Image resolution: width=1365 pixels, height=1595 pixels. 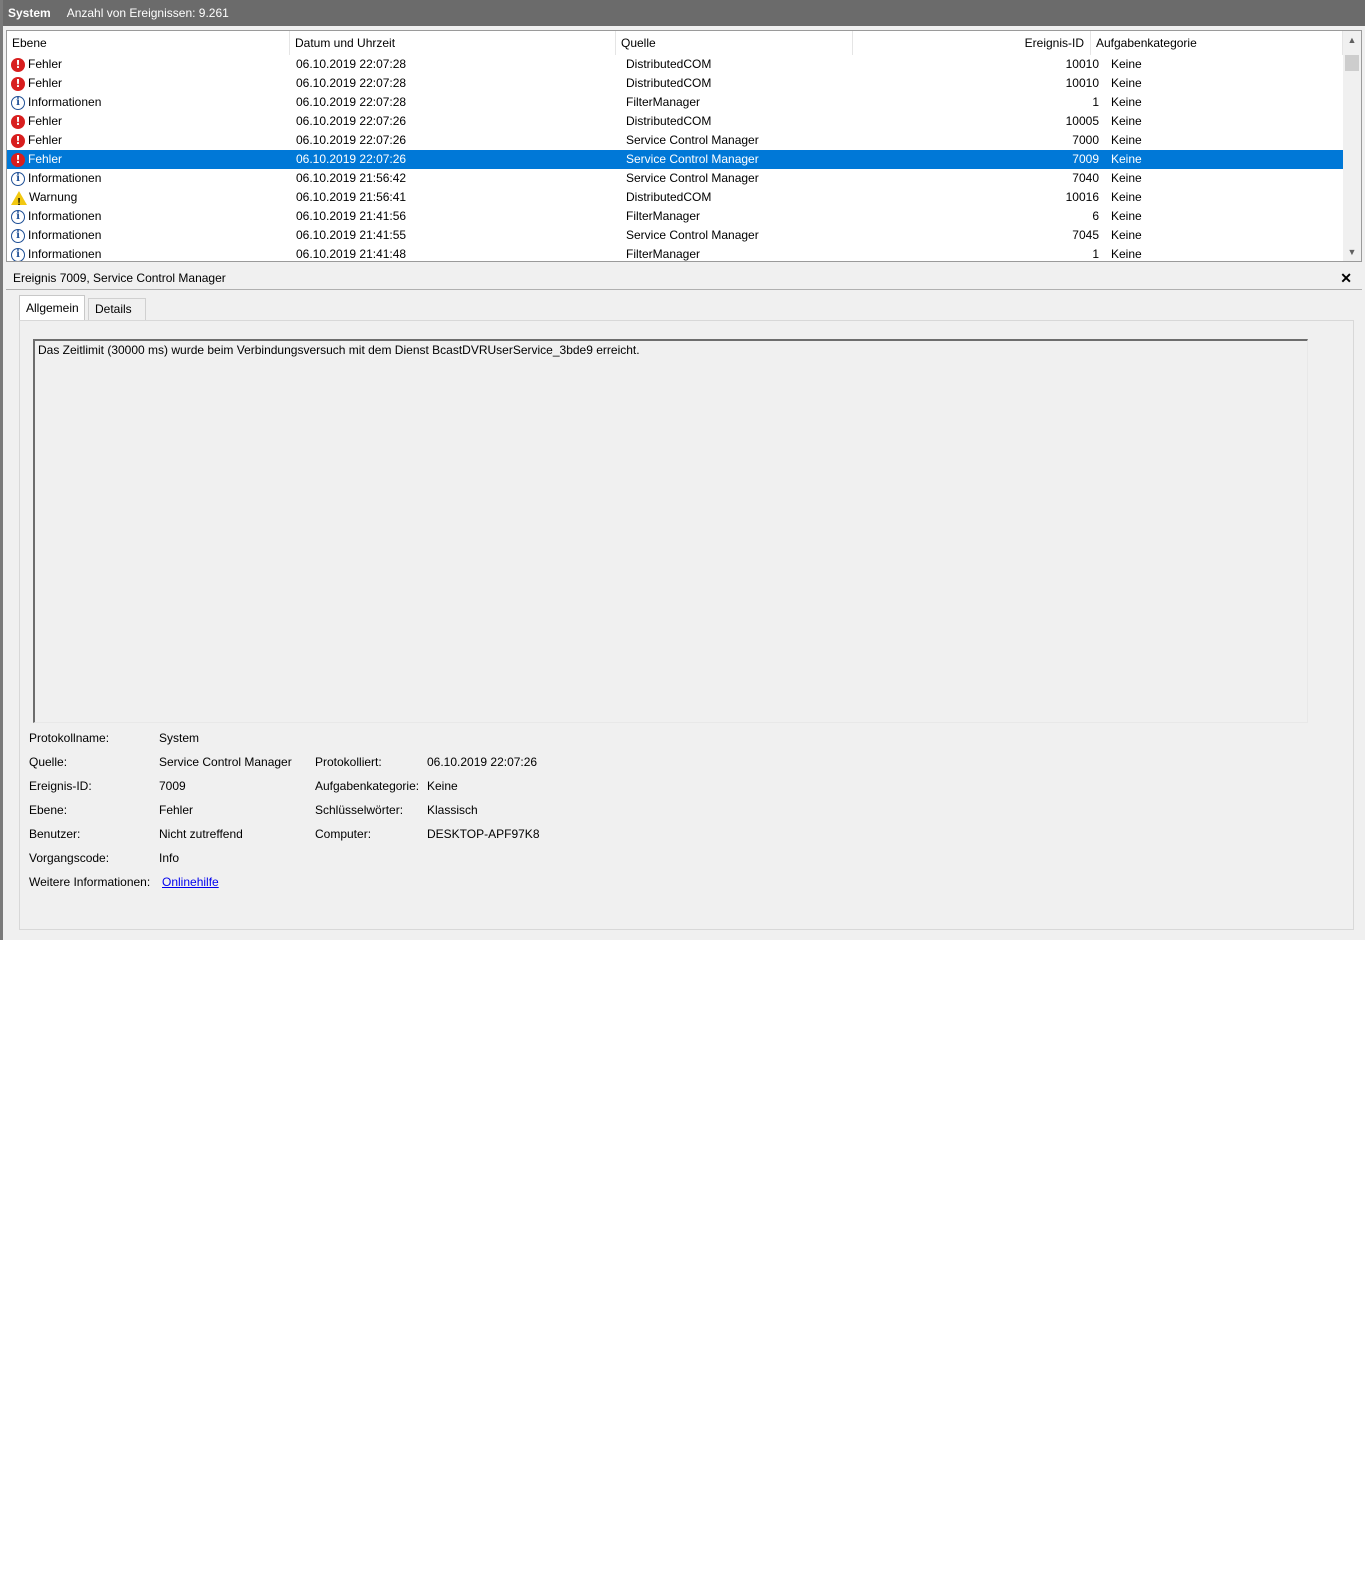 What do you see at coordinates (684, 278) in the screenshot?
I see `detail-header: Ereignis 7009, Service Control Manager ✕` at bounding box center [684, 278].